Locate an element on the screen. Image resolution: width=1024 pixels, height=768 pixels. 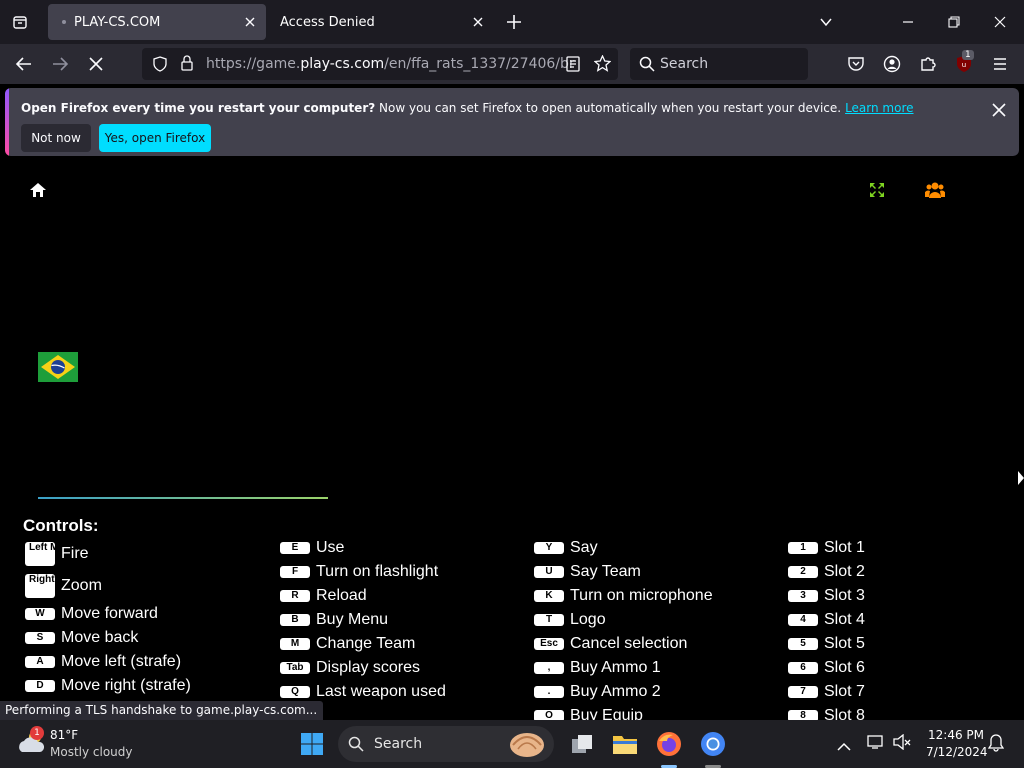
list-item: Tab Display scores is located at coordinates (363, 668).